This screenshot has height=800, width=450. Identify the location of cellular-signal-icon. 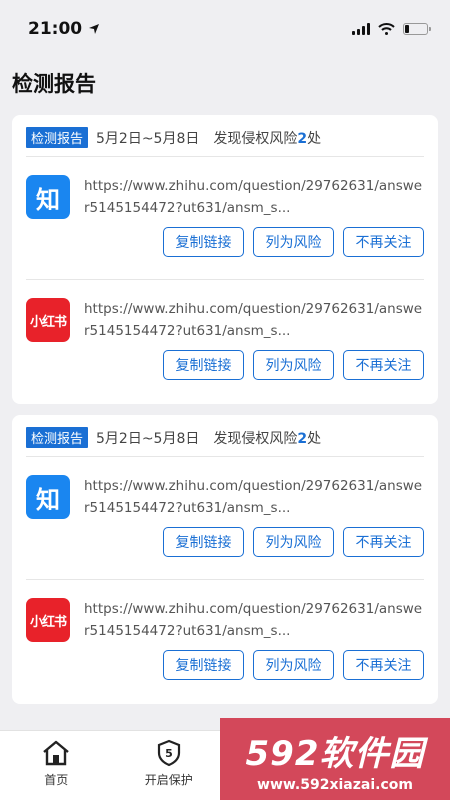
(361, 29).